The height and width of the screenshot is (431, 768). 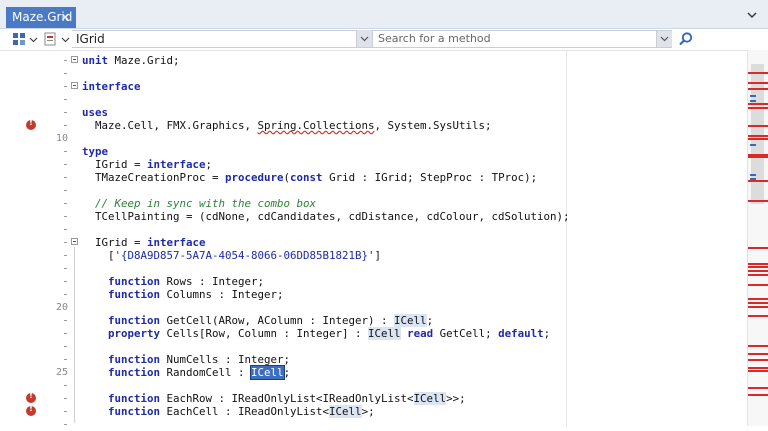 What do you see at coordinates (186, 372) in the screenshot?
I see `code-line: function RandomCell : ICell;` at bounding box center [186, 372].